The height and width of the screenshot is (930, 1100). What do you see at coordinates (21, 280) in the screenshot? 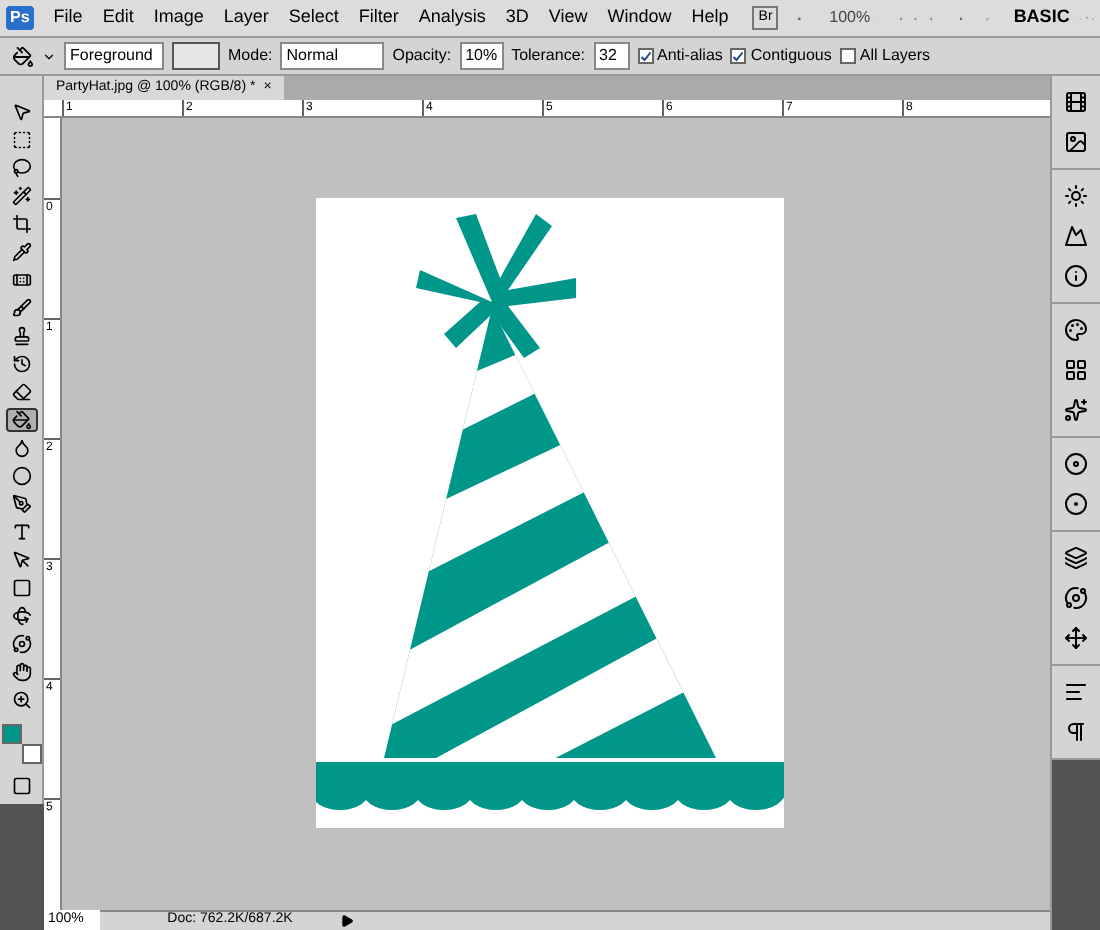
I see `bandage-icon` at bounding box center [21, 280].